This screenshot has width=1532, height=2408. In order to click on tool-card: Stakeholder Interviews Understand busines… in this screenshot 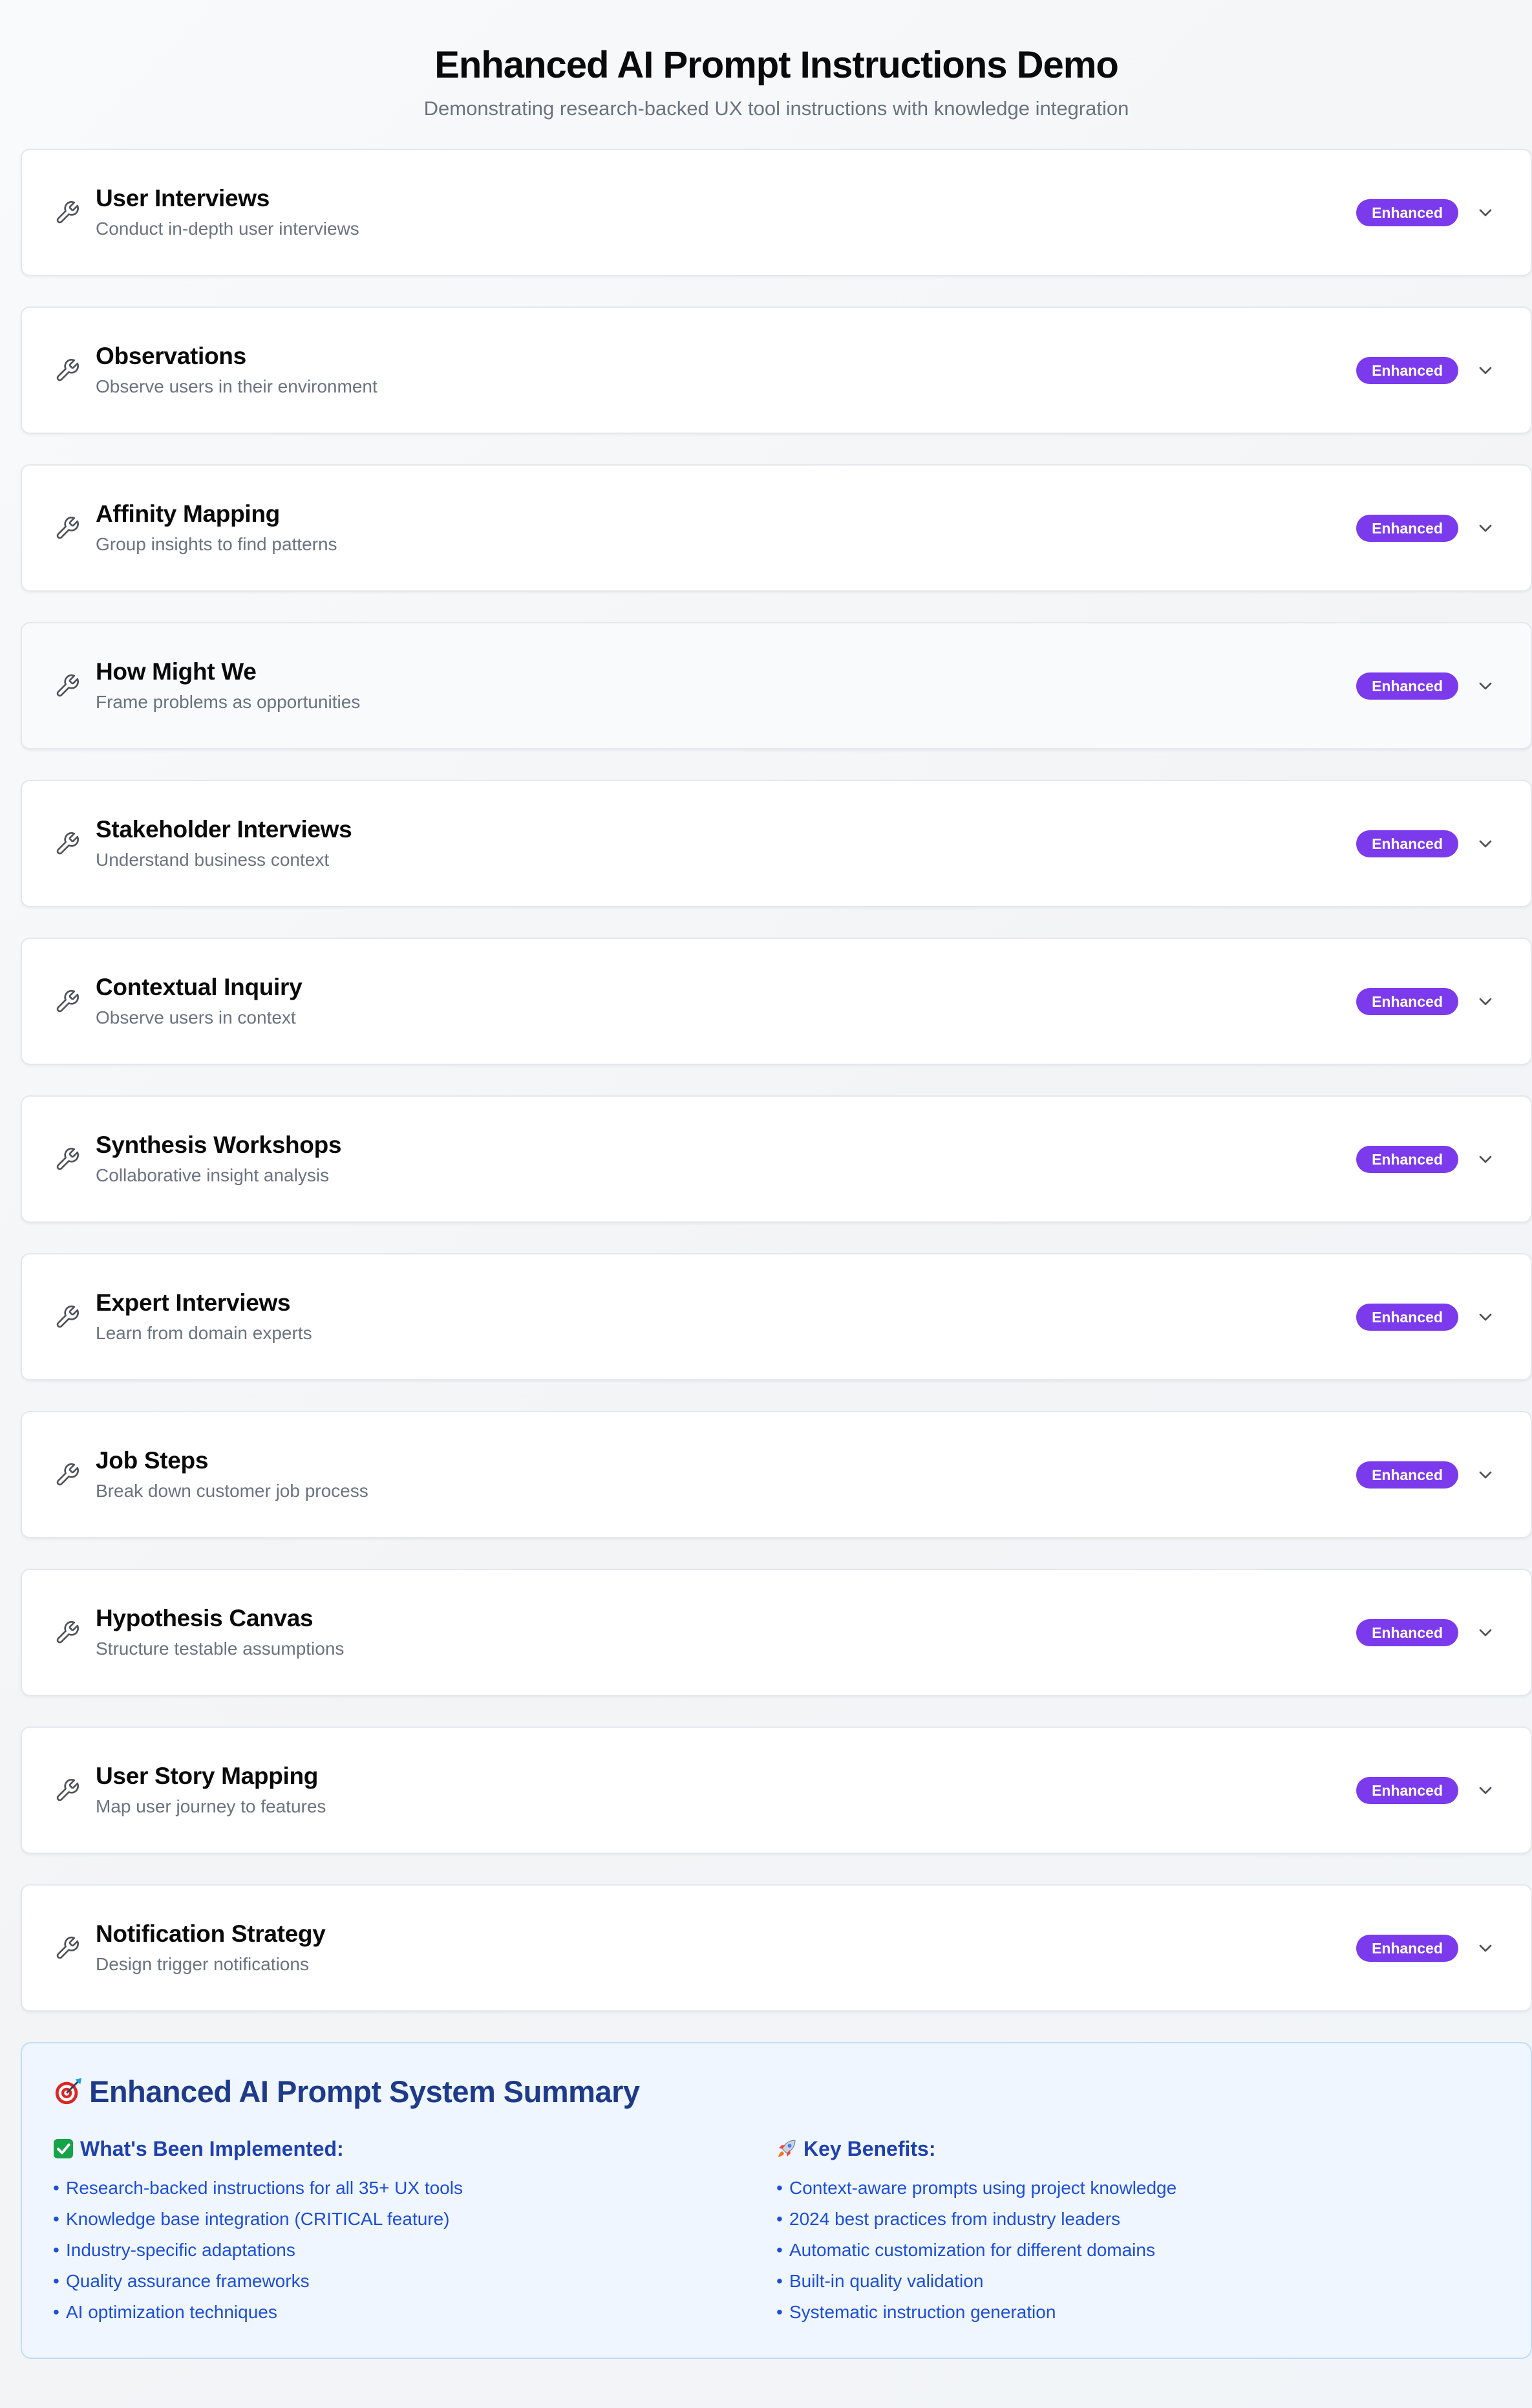, I will do `click(776, 844)`.